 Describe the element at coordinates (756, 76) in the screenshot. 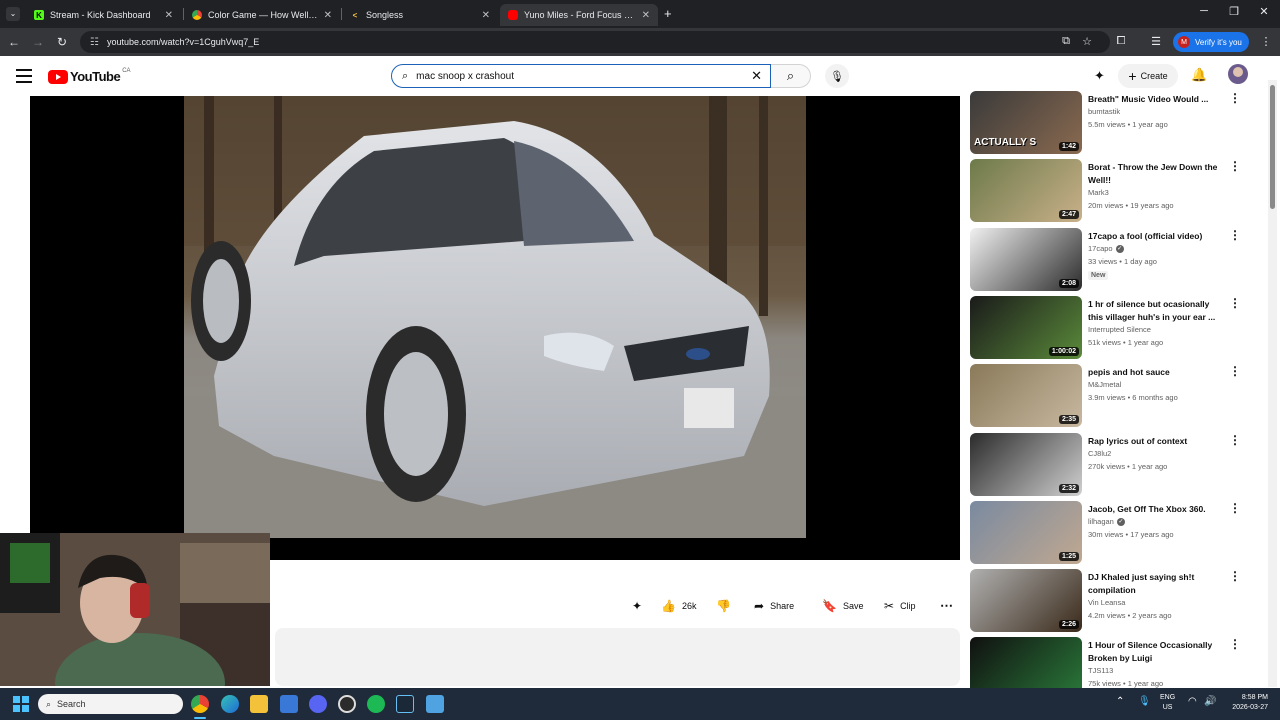

I see `clear-search-icon: ✕` at that location.